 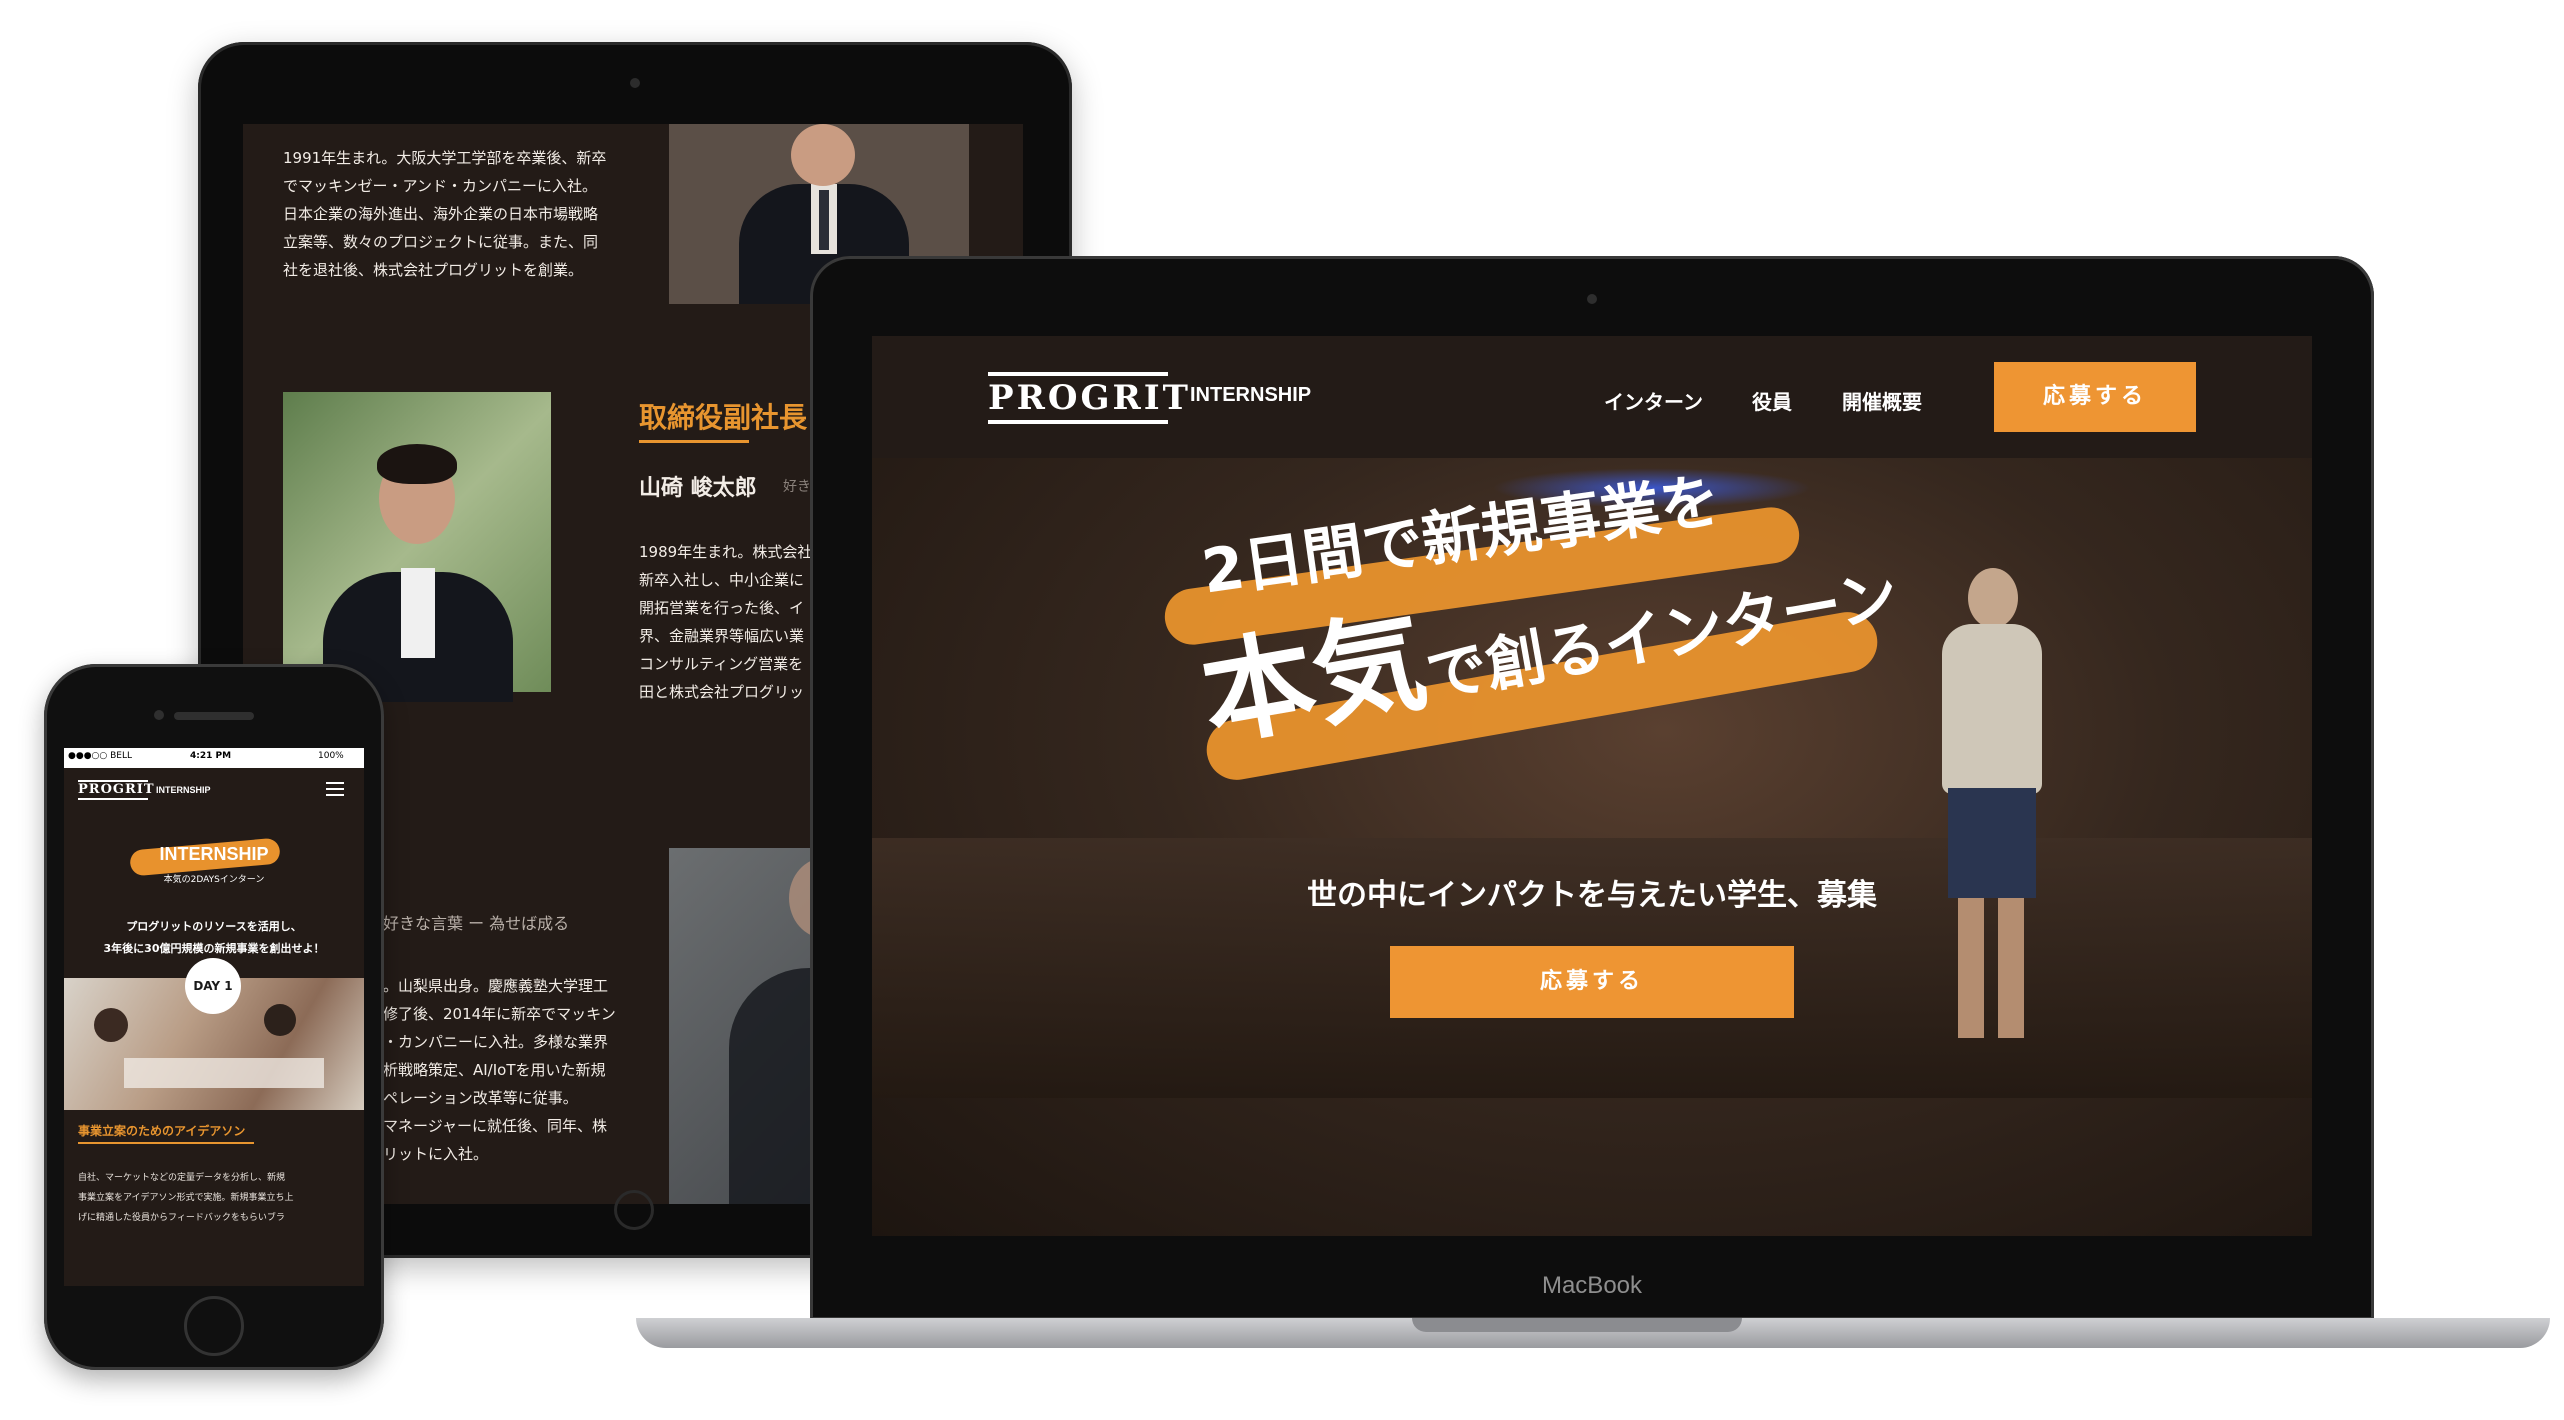 I want to click on status-time: 4:21 PM, so click(x=211, y=756).